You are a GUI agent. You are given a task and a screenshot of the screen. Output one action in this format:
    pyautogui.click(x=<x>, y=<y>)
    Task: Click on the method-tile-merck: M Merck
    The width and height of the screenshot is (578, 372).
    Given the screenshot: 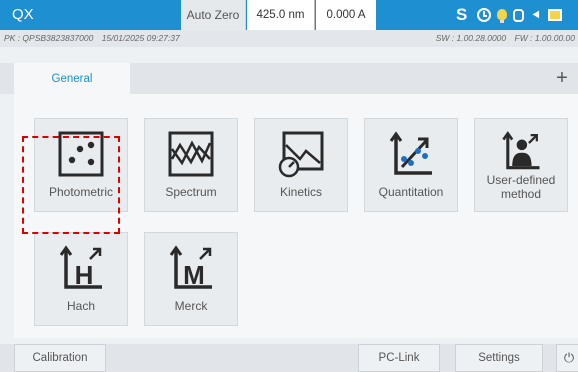 What is the action you would take?
    pyautogui.click(x=191, y=279)
    